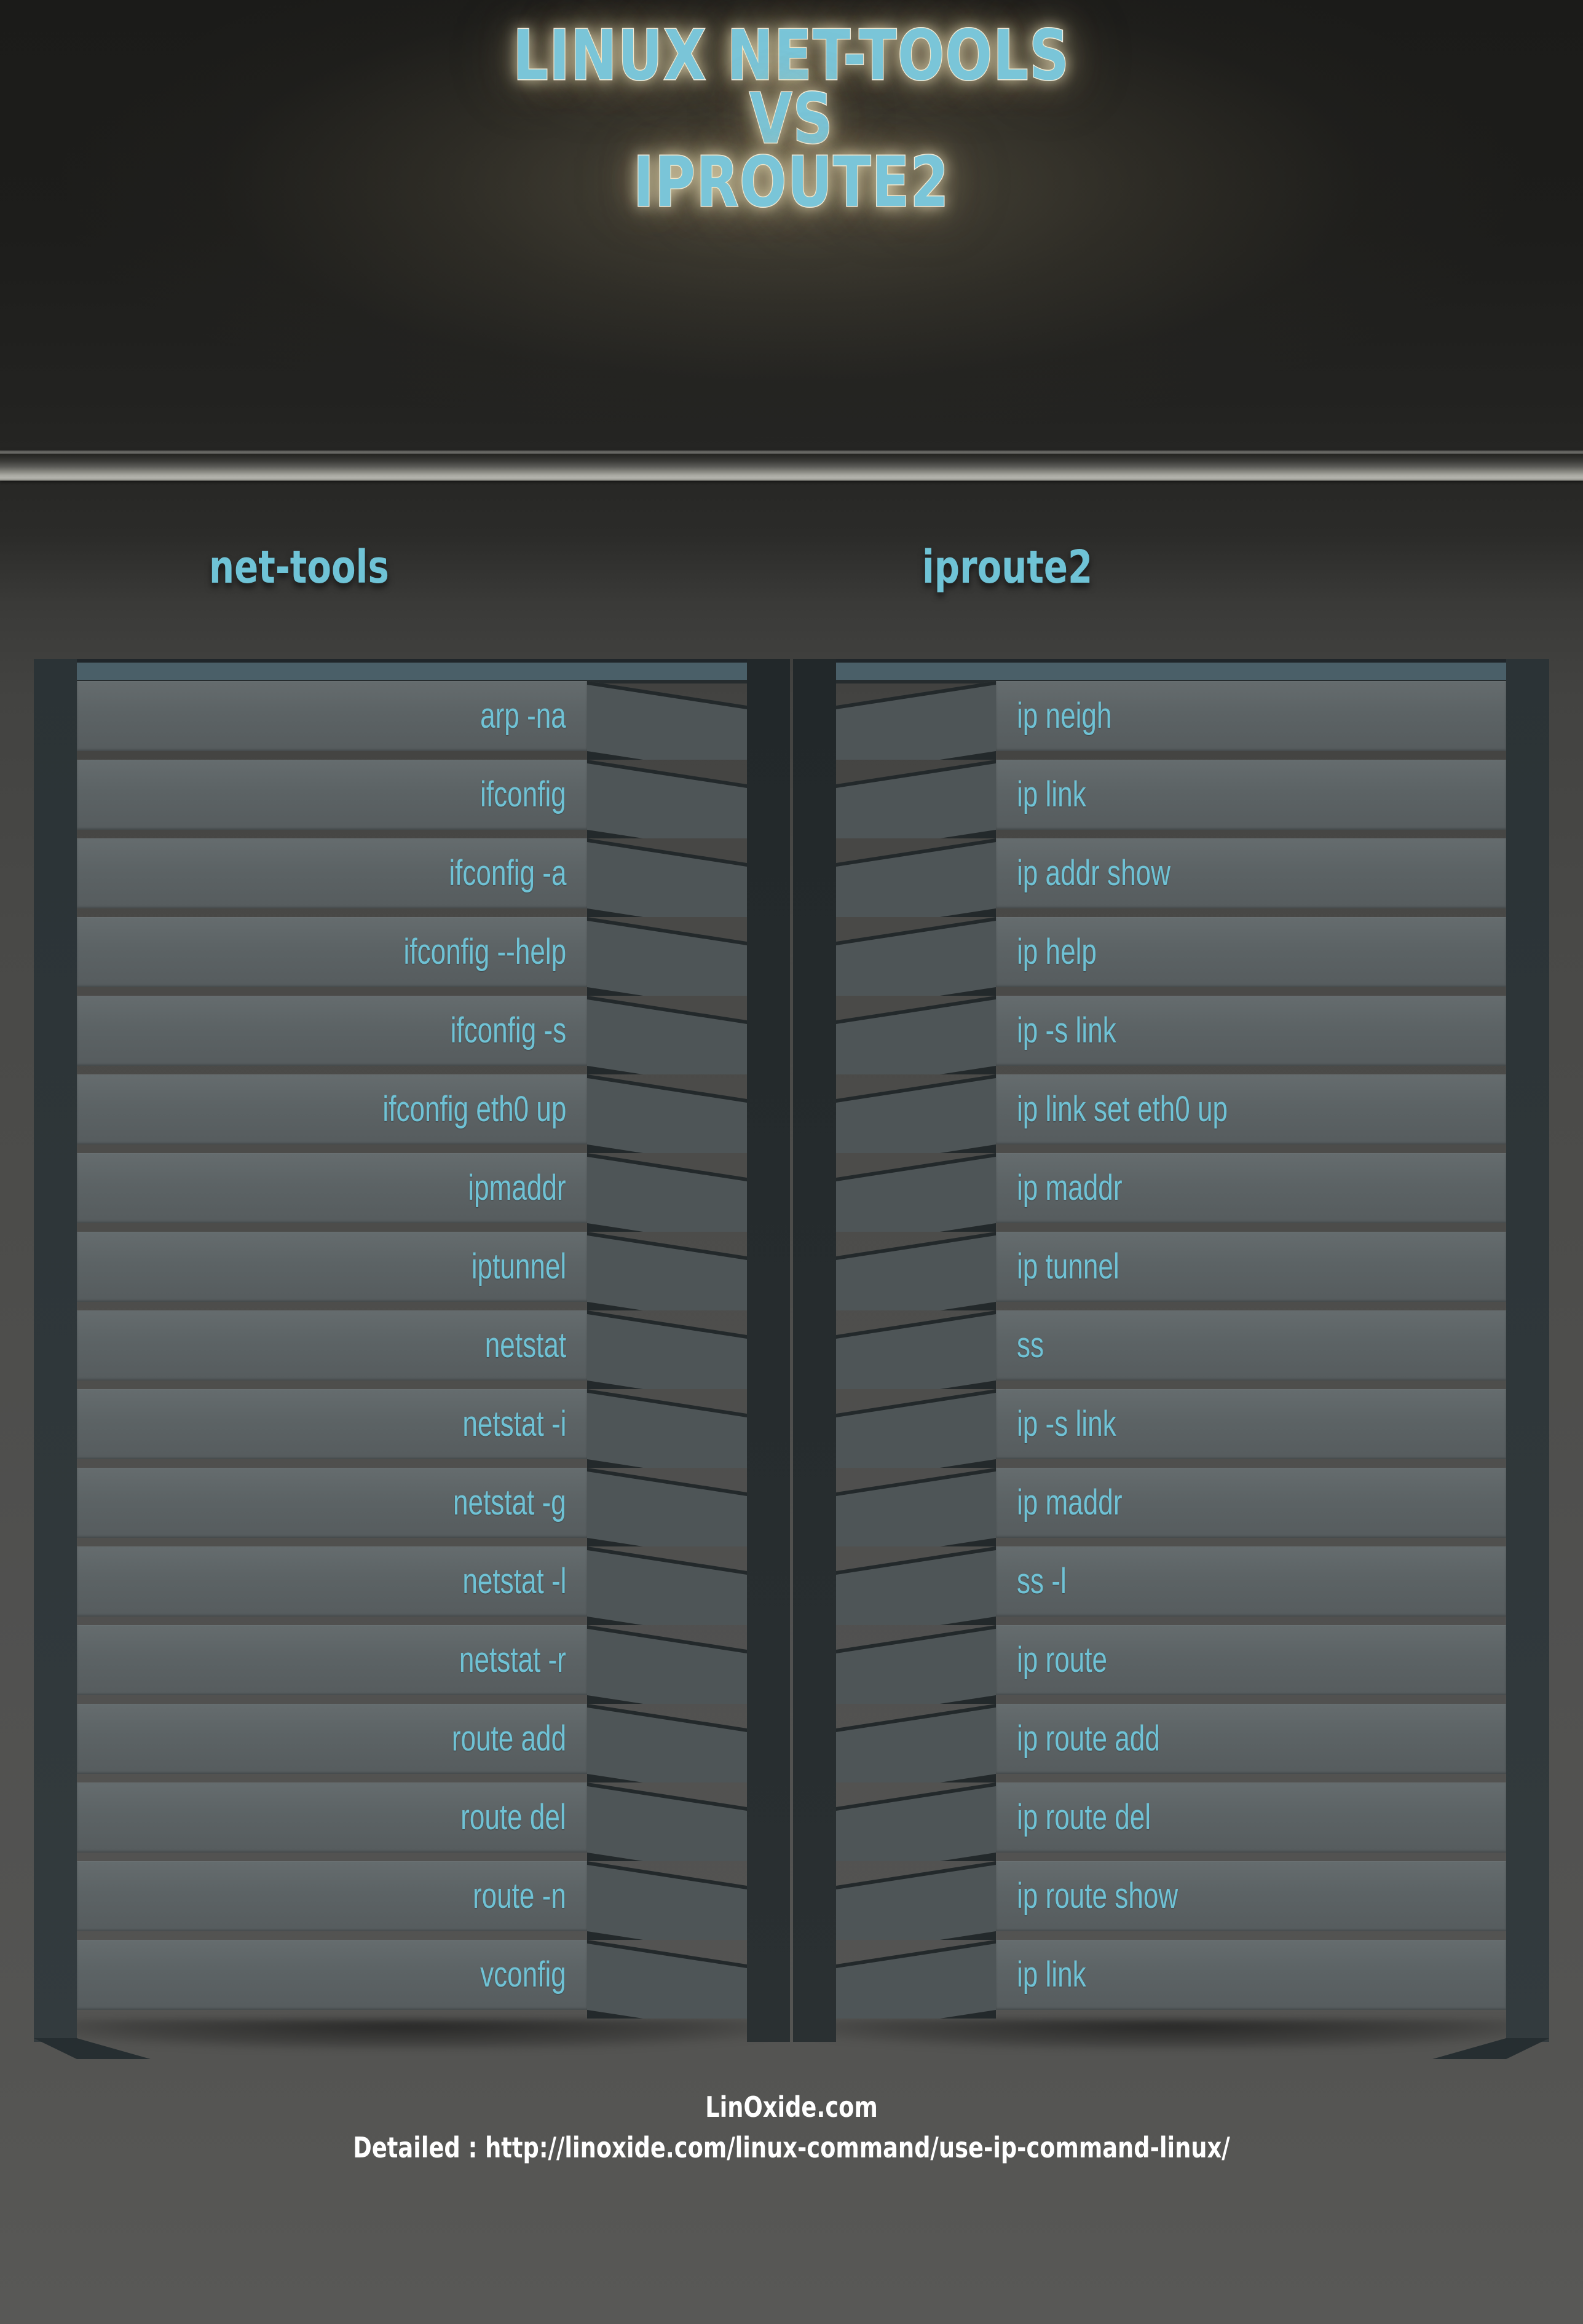 The width and height of the screenshot is (1583, 2324). Describe the element at coordinates (412, 1428) in the screenshot. I see `command-row: netstat -i` at that location.